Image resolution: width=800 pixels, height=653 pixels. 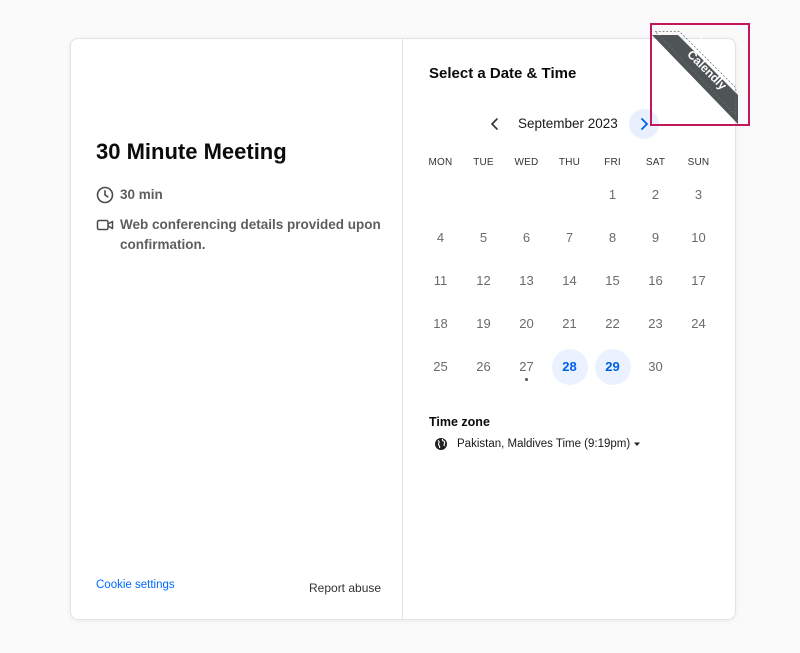 What do you see at coordinates (526, 162) in the screenshot?
I see `weekday-wed: WED` at bounding box center [526, 162].